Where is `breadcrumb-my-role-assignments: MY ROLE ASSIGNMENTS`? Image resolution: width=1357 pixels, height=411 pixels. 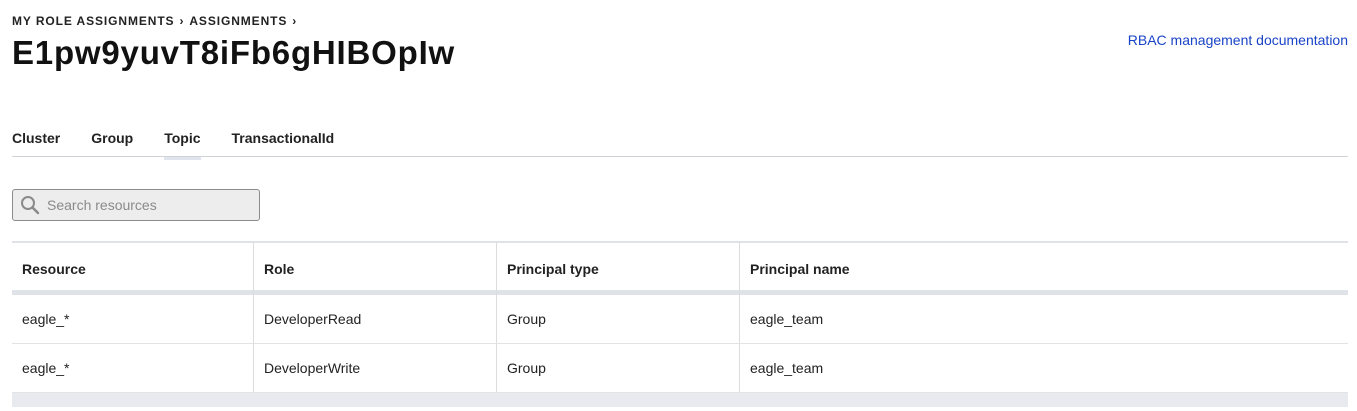 breadcrumb-my-role-assignments: MY ROLE ASSIGNMENTS is located at coordinates (93, 21).